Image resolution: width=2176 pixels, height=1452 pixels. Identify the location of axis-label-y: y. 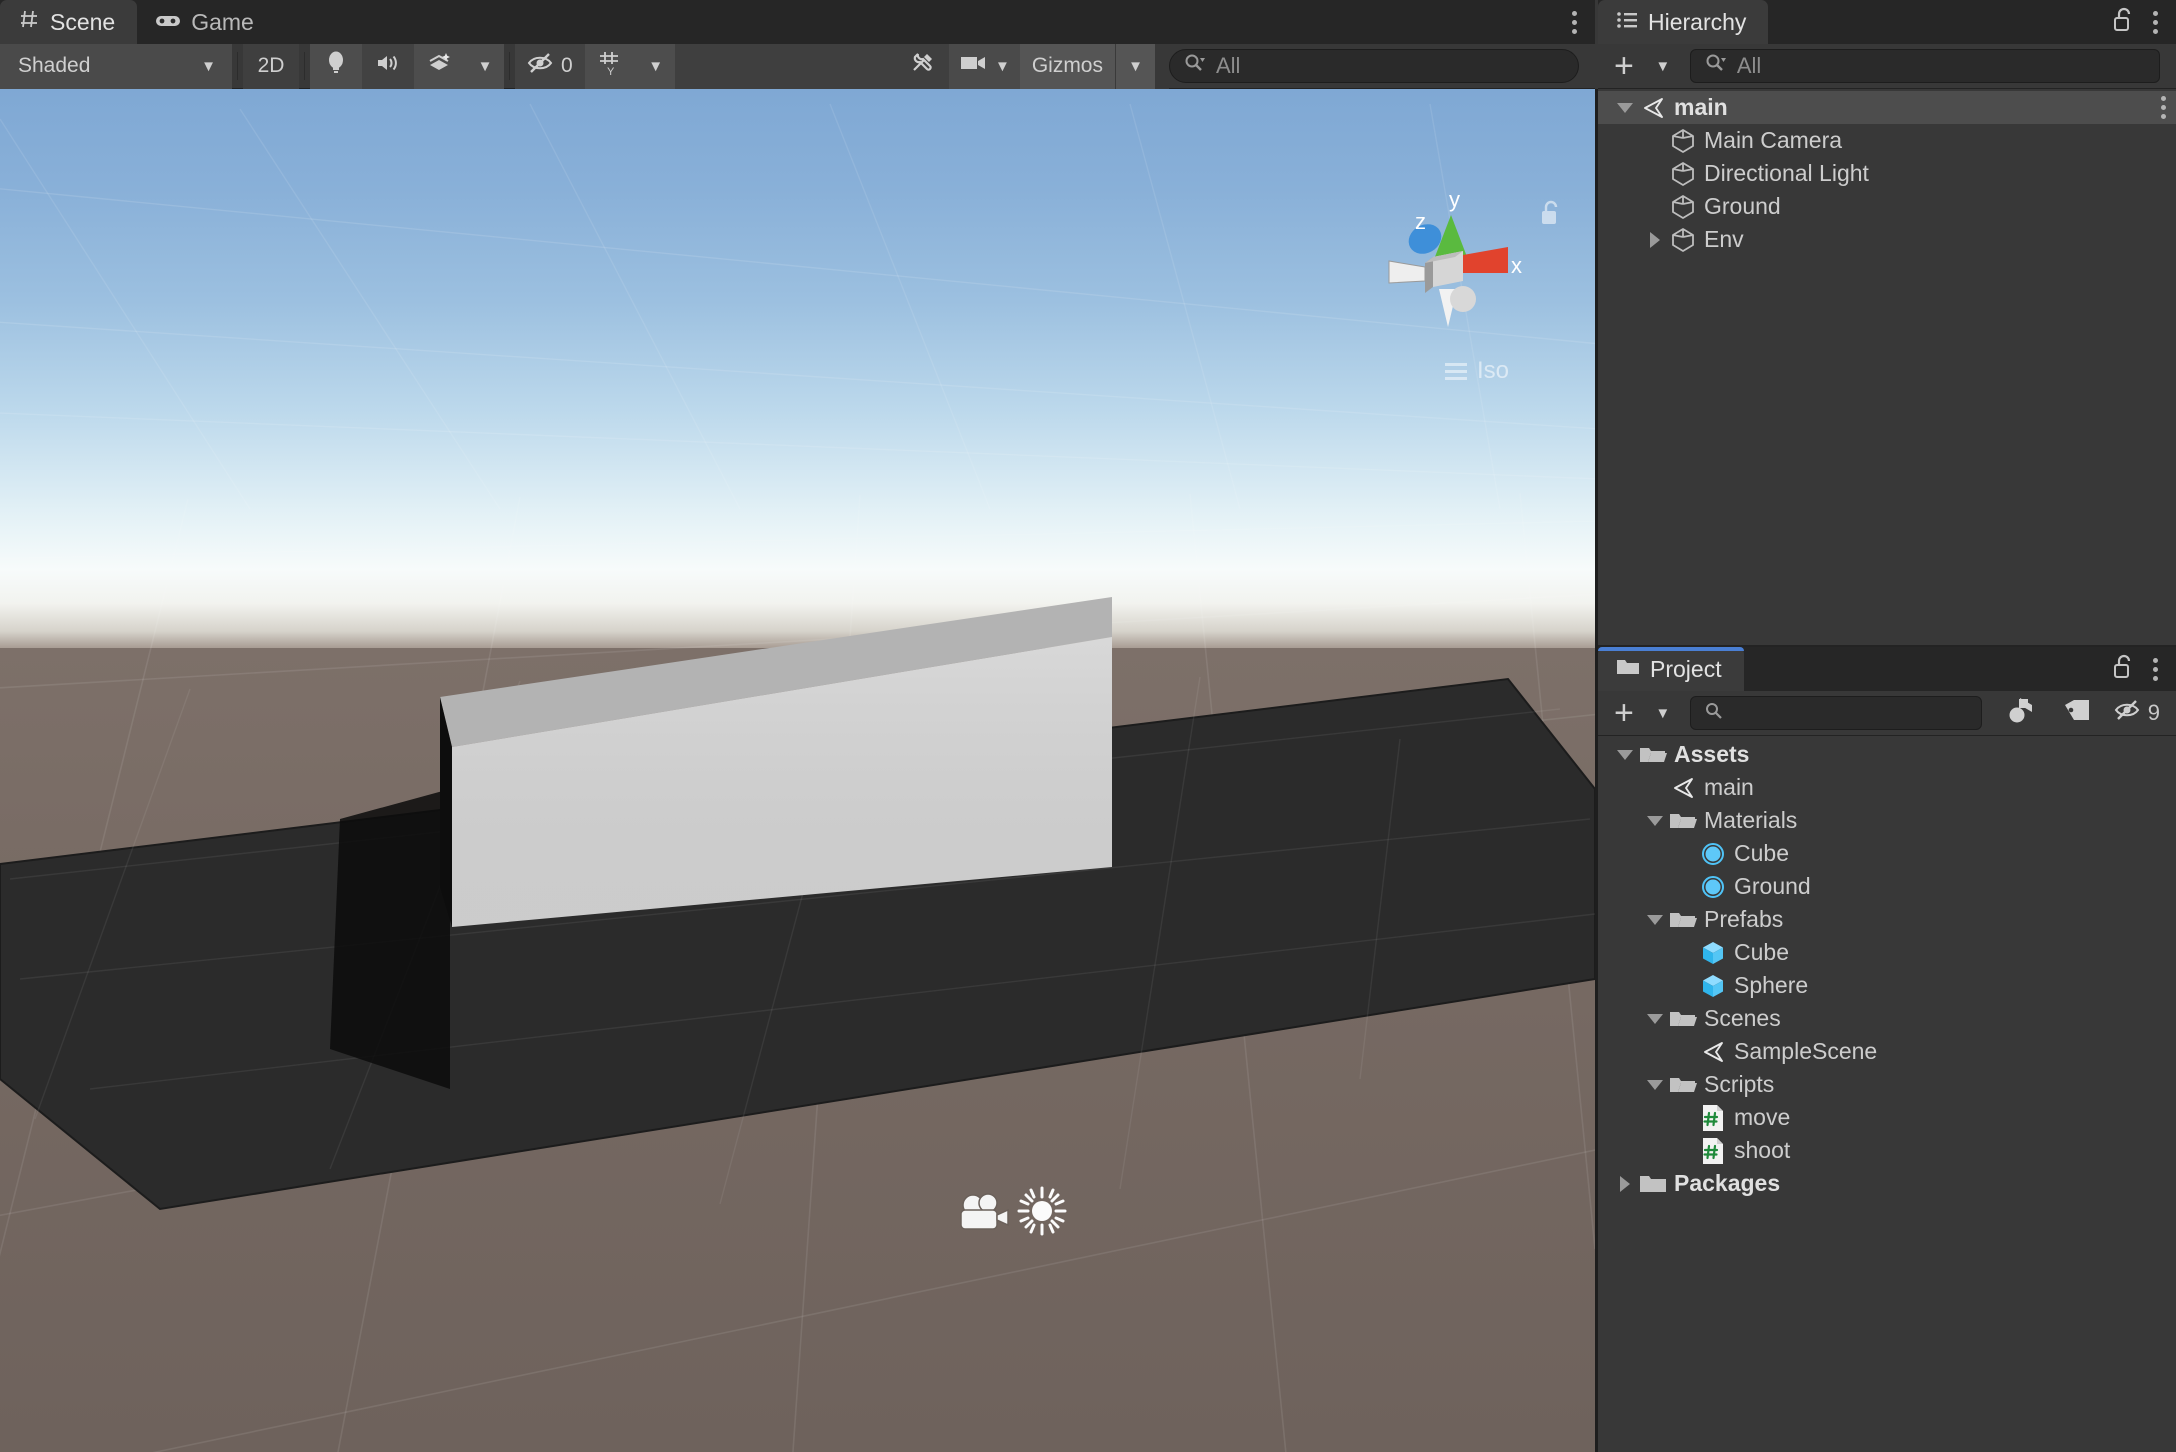
(1454, 199).